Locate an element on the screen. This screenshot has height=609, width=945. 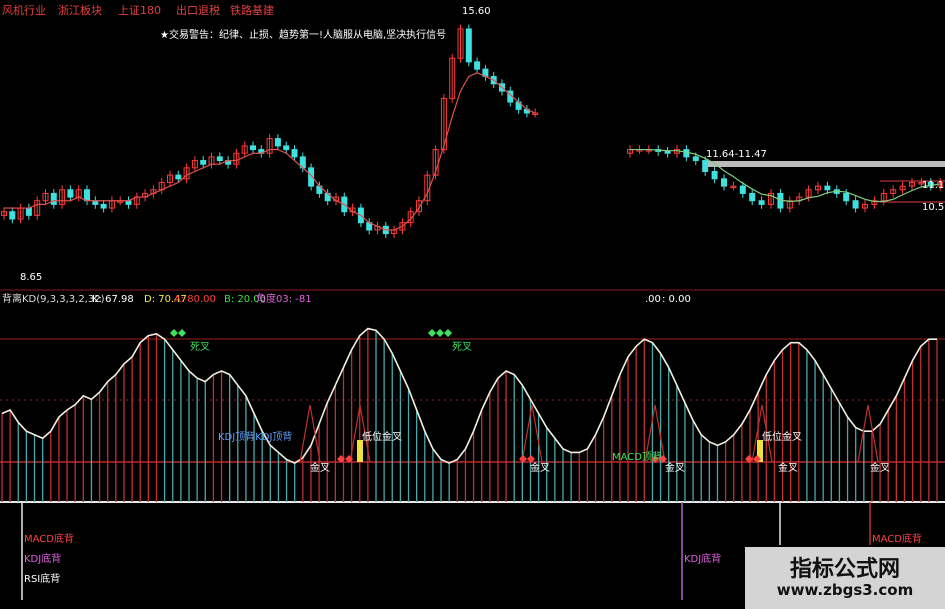
sector-tab-1: 风机行业 is located at coordinates (24, 10).